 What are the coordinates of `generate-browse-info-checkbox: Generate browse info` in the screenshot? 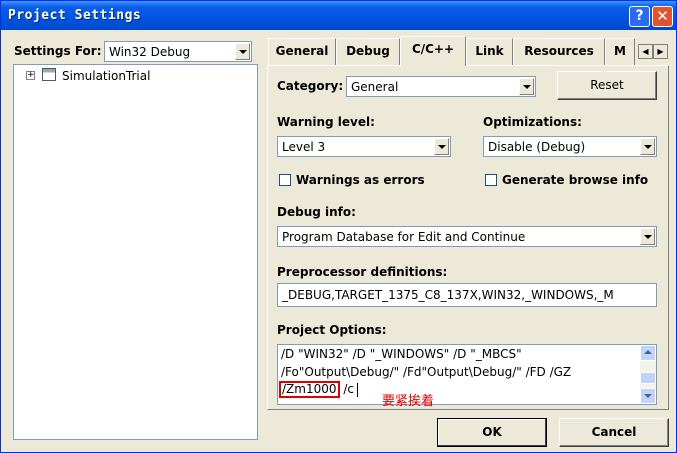 It's located at (568, 181).